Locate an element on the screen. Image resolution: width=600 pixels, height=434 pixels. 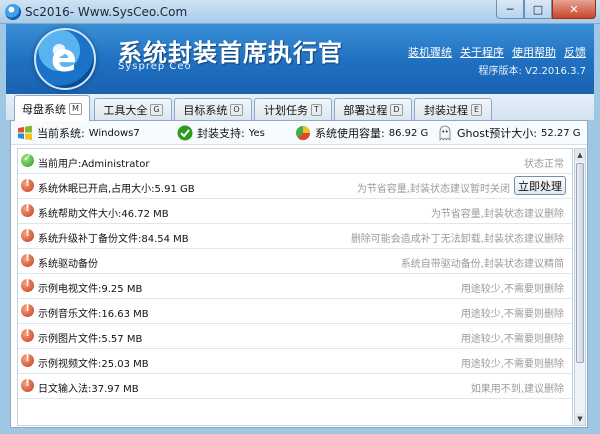
tab-label: 工具大全 is located at coordinates (125, 110).